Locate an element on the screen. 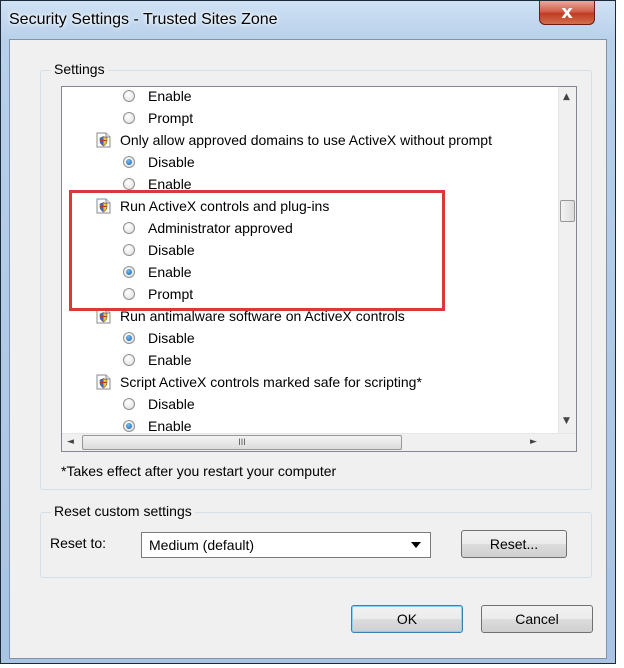 Image resolution: width=624 pixels, height=668 pixels. window-title: Security Settings - Trusted Sites Zone is located at coordinates (143, 19).